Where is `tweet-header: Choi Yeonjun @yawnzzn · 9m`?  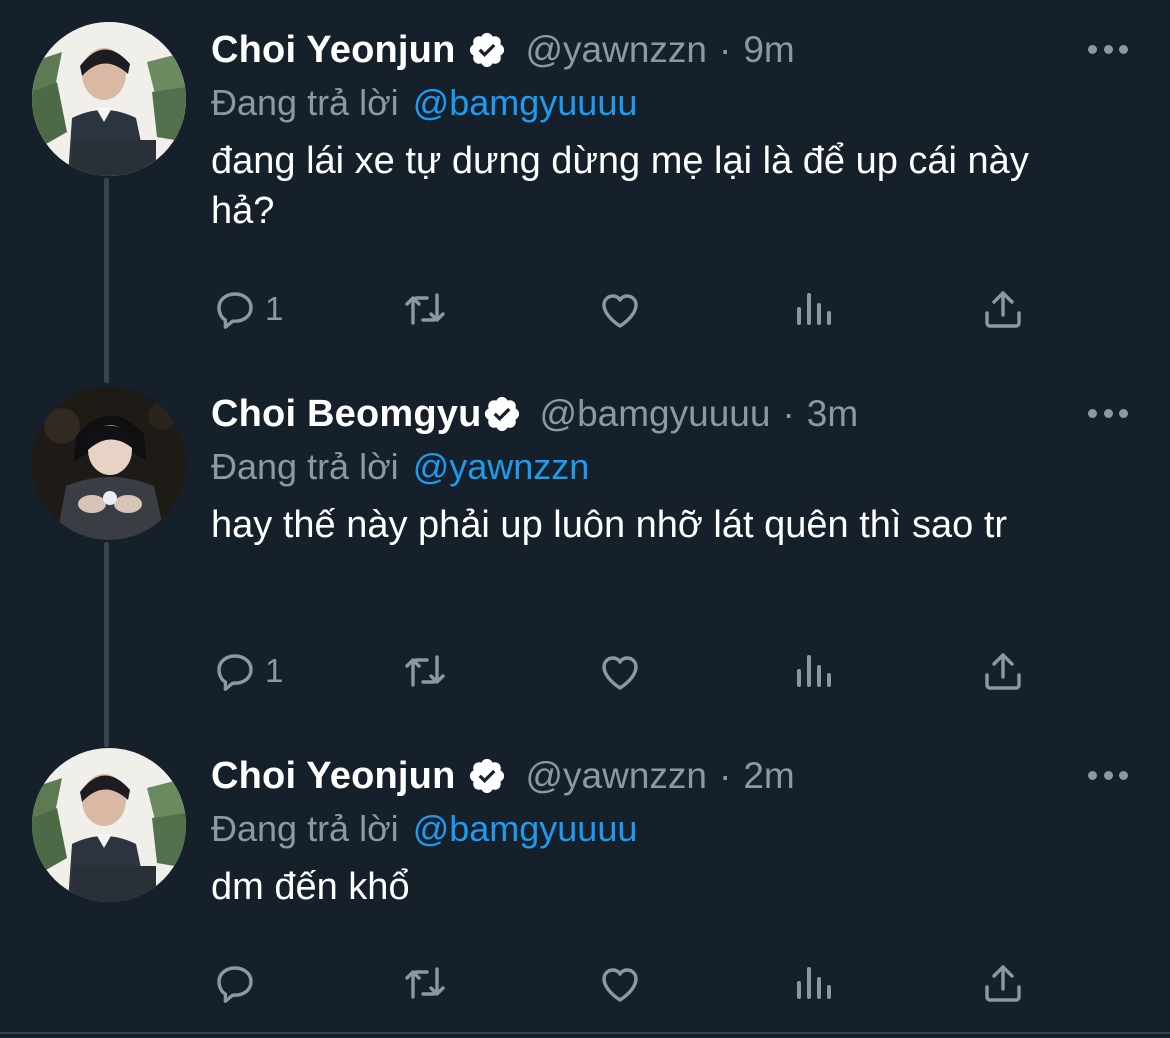
tweet-header: Choi Yeonjun @yawnzzn · 9m is located at coordinates (661, 50).